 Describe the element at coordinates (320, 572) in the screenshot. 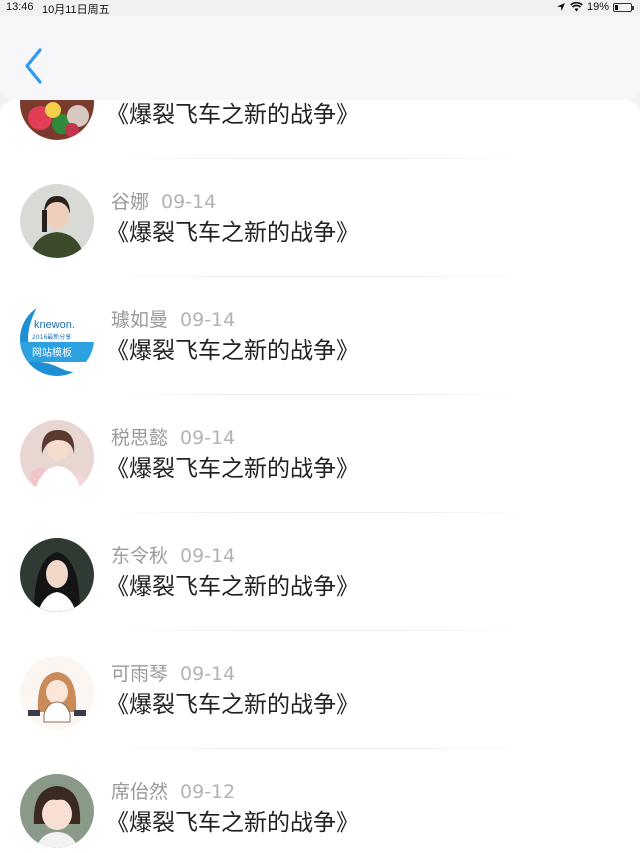

I see `list-item: 东令秋 09-14 《爆裂飞车之新的战争》` at that location.